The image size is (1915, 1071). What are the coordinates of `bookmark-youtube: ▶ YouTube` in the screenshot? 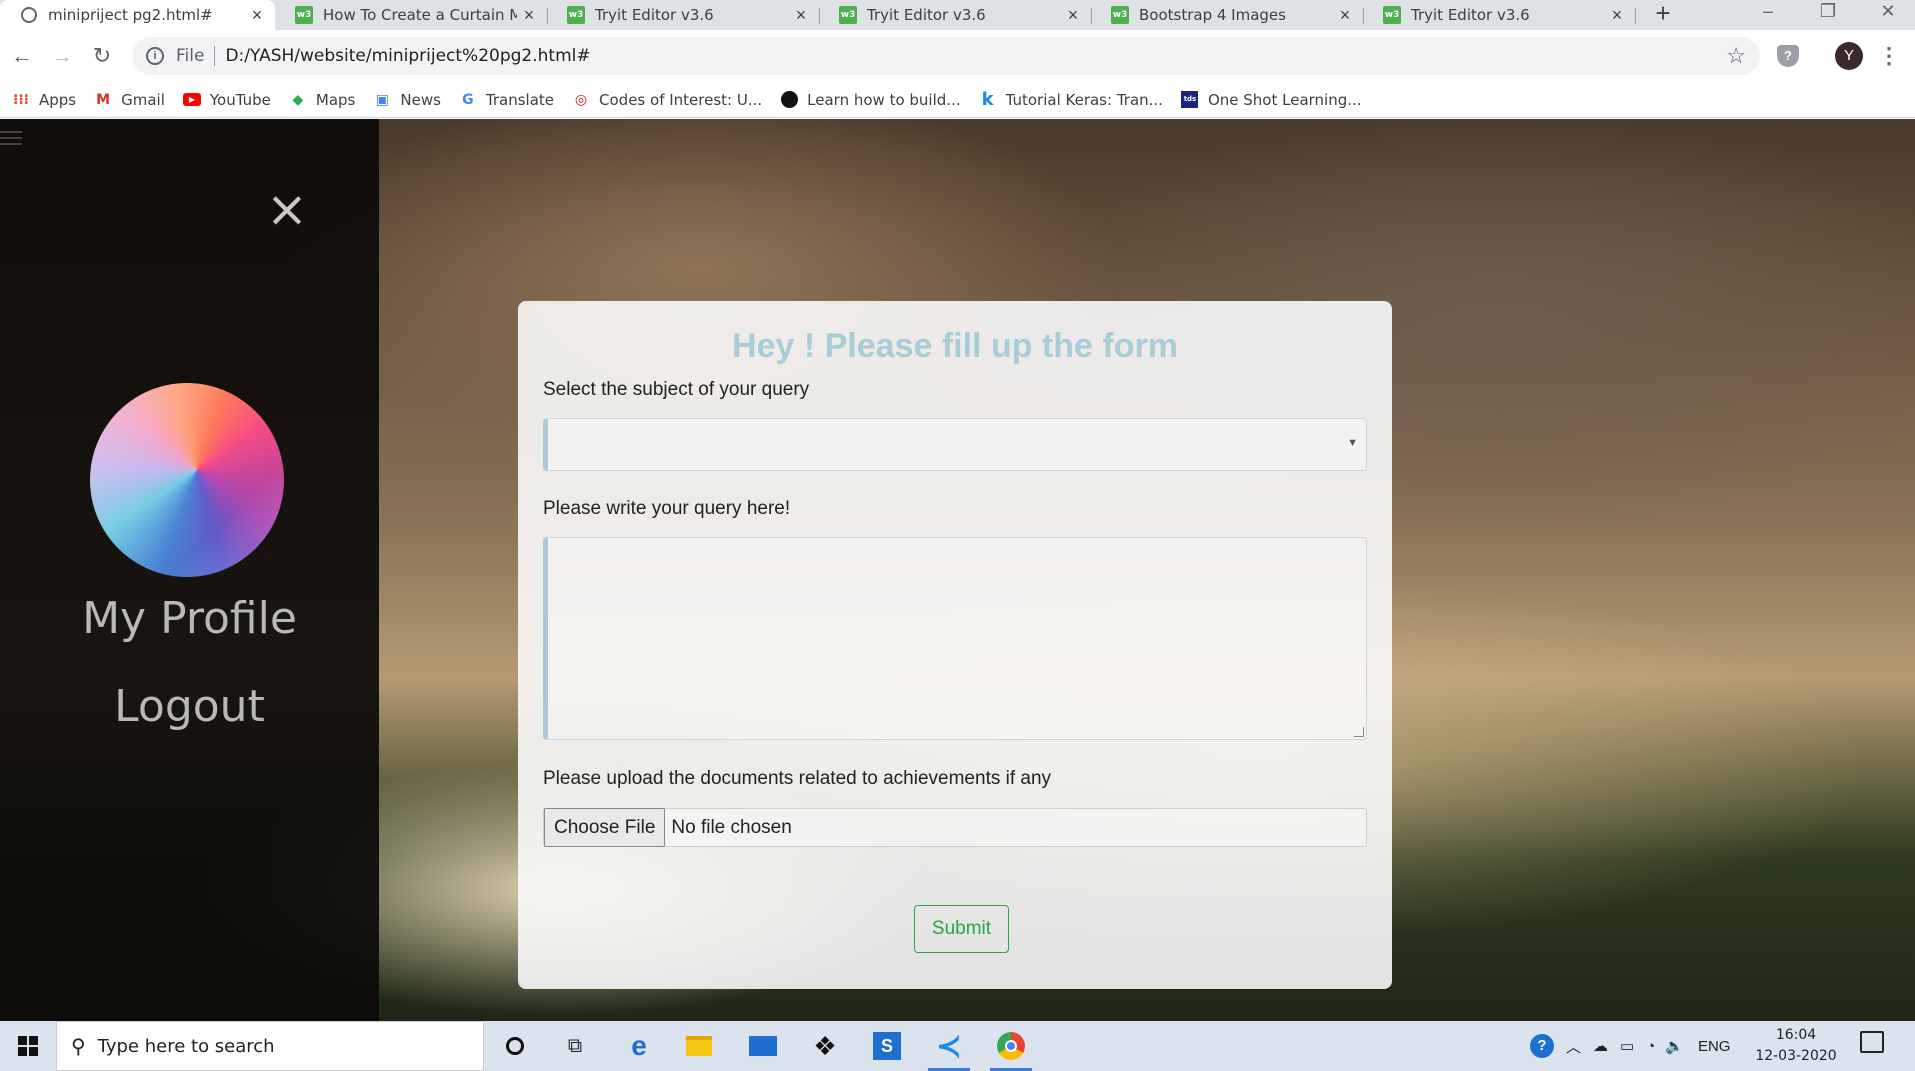 It's located at (226, 99).